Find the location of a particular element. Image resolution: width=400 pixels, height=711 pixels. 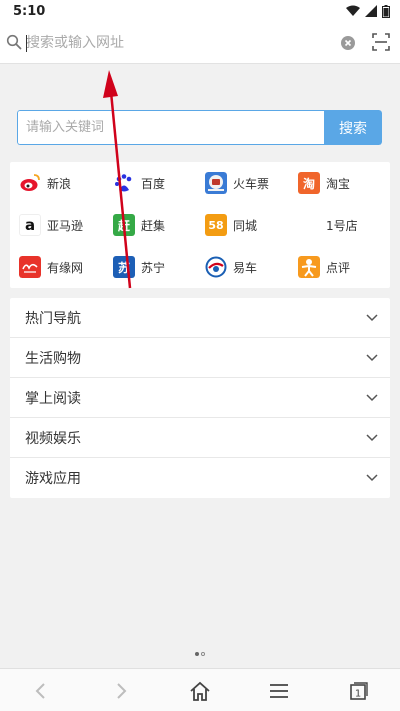

youyuan-icon is located at coordinates (30, 267).